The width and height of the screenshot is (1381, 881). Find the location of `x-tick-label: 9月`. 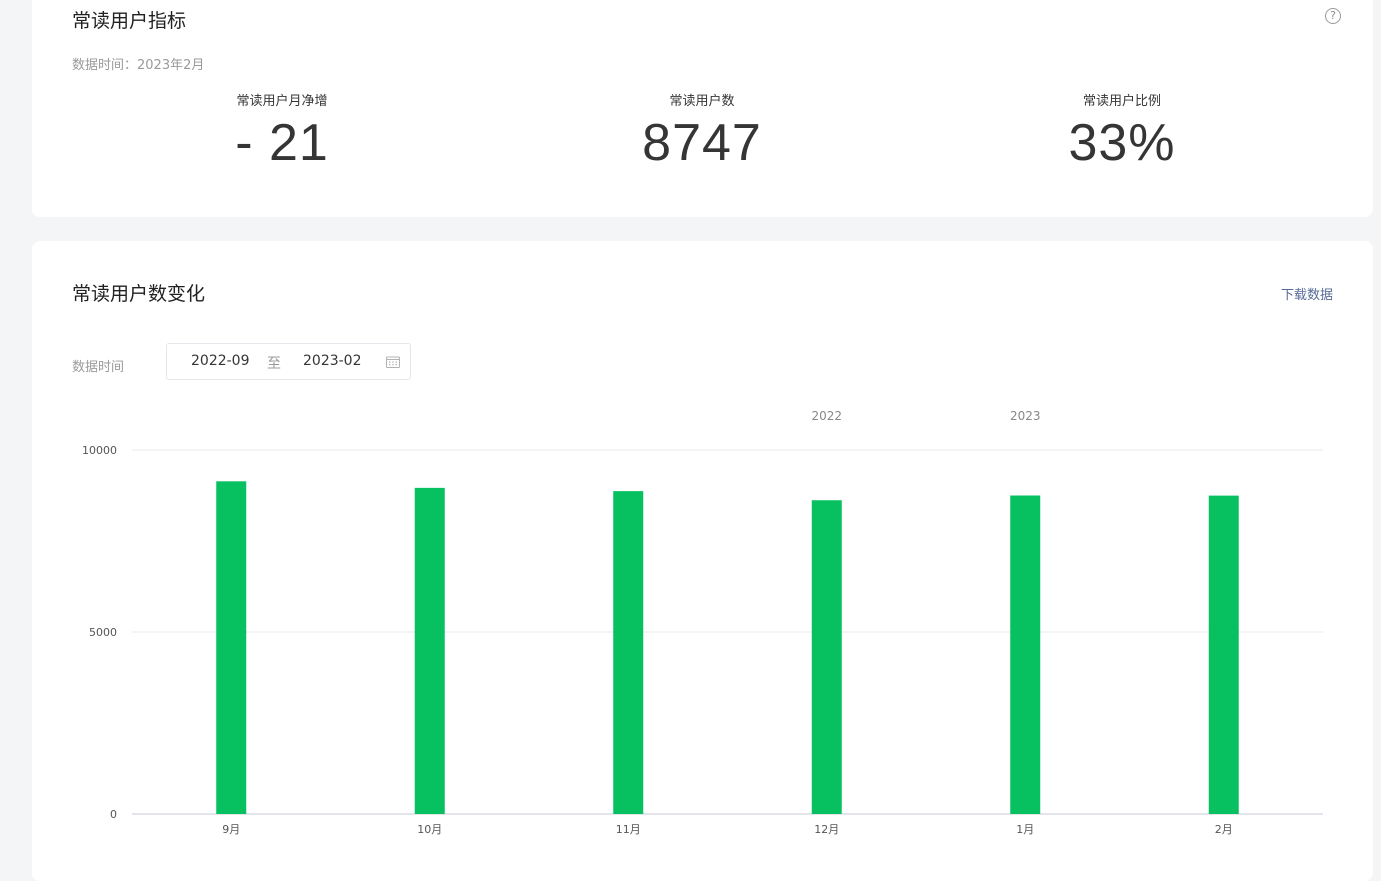

x-tick-label: 9月 is located at coordinates (231, 829).